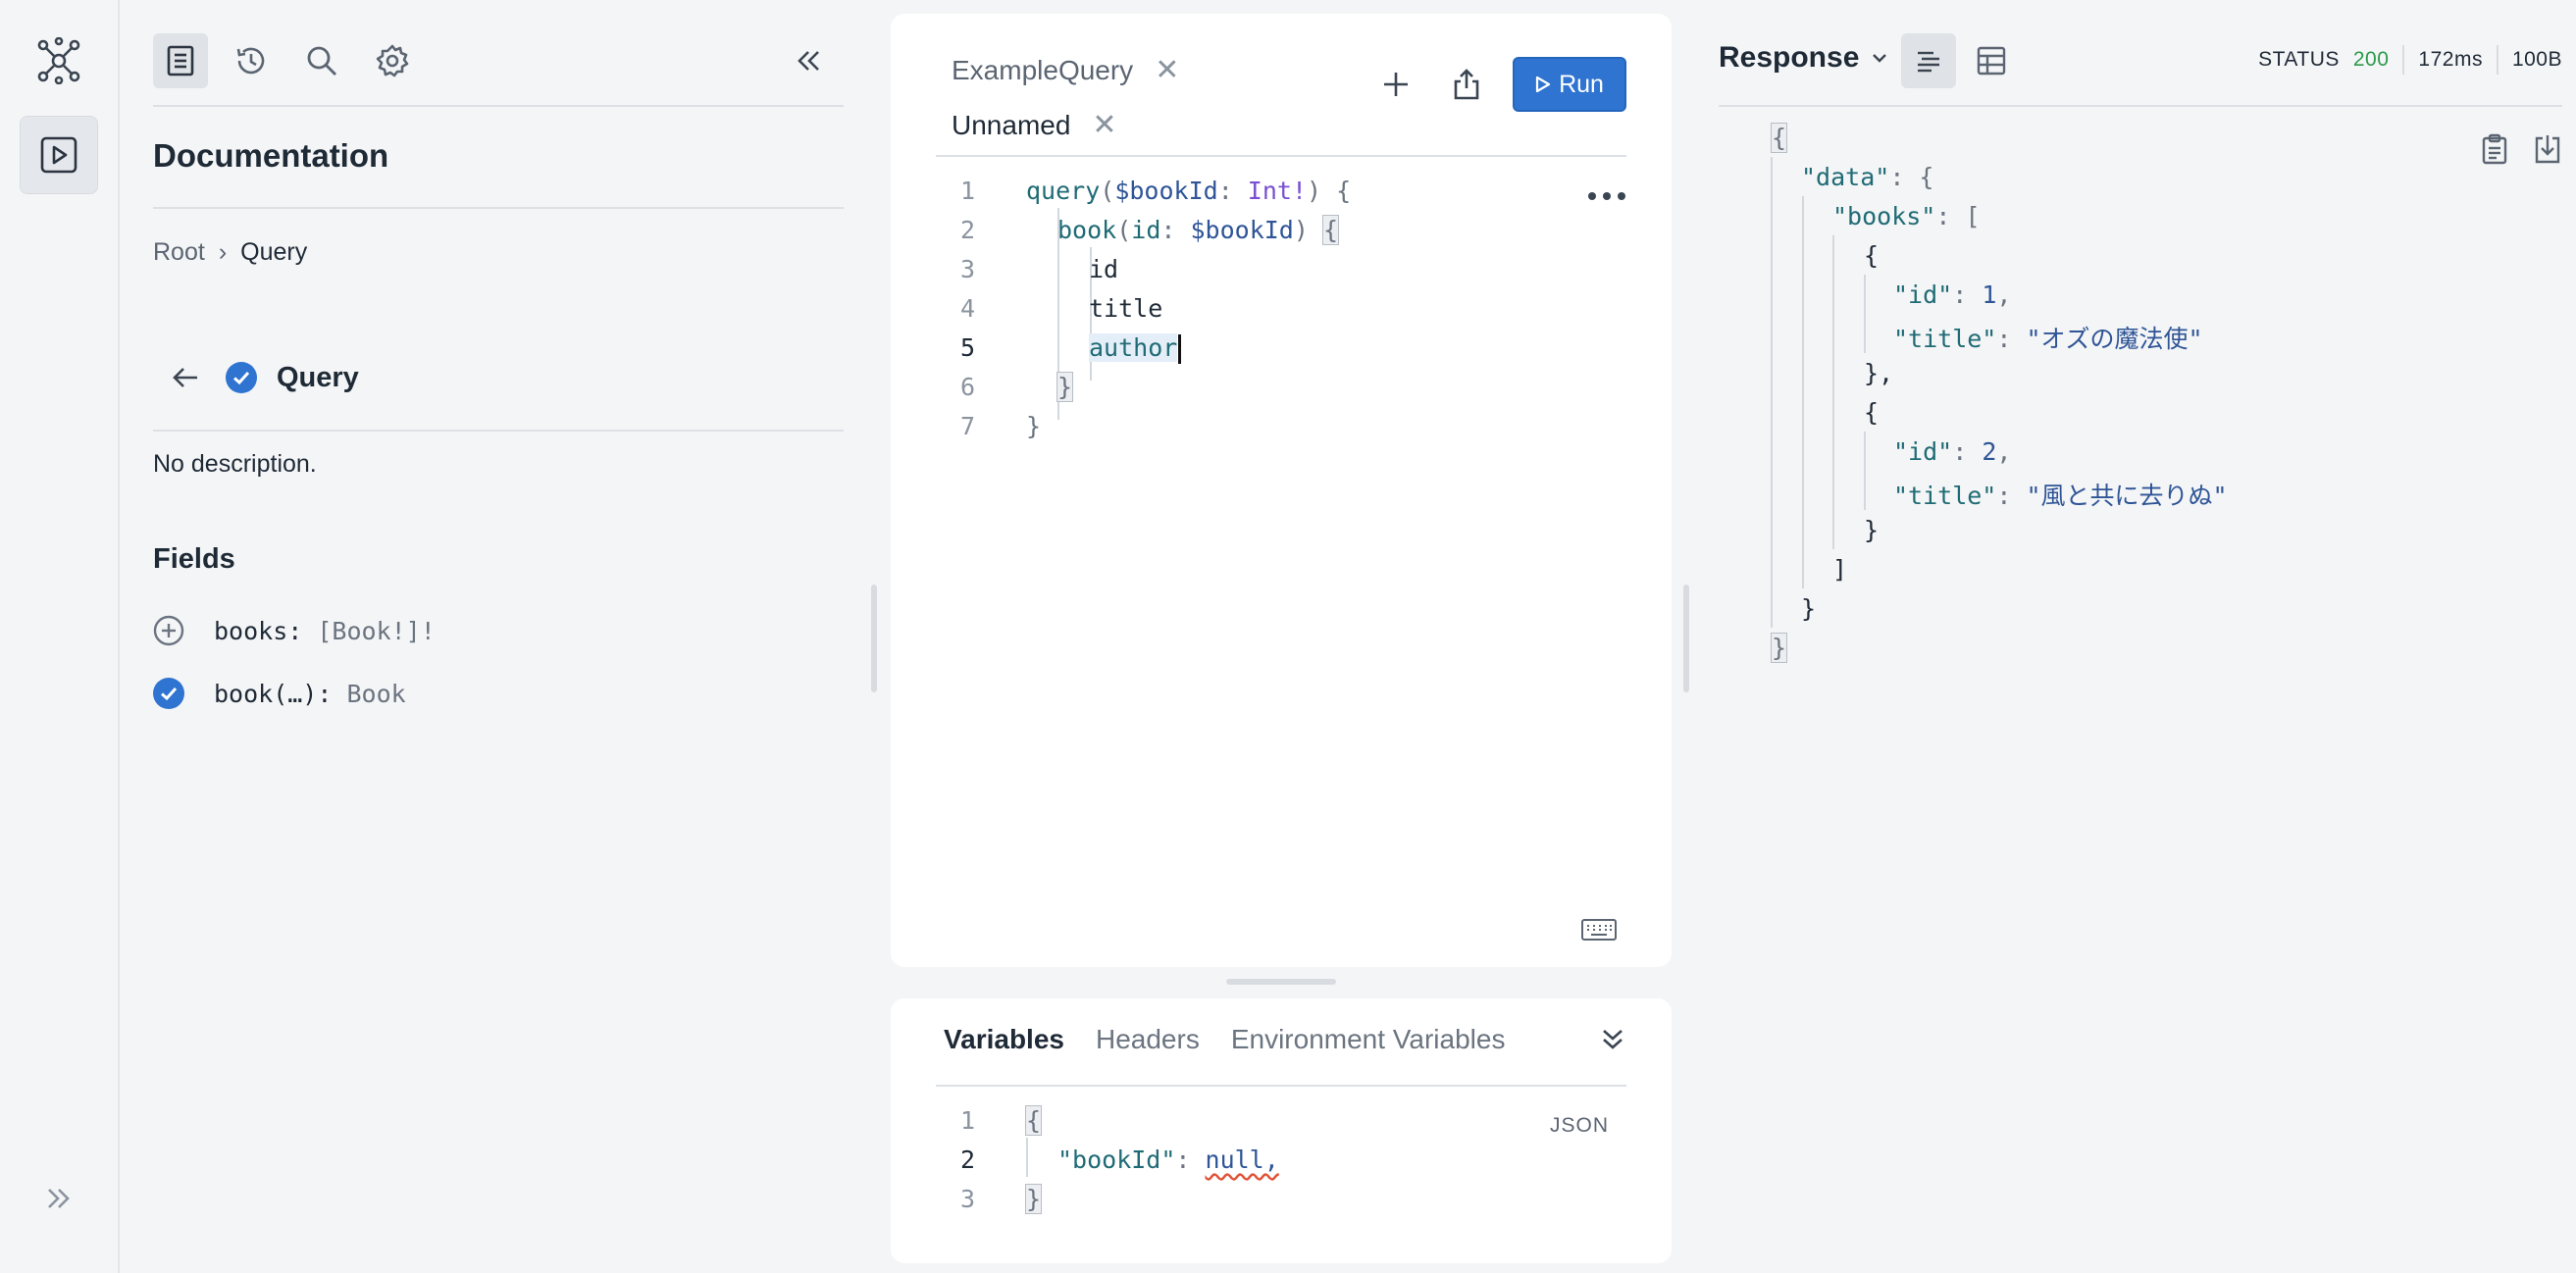 This screenshot has width=2576, height=1273. Describe the element at coordinates (808, 60) in the screenshot. I see `collapse-panel-icon` at that location.